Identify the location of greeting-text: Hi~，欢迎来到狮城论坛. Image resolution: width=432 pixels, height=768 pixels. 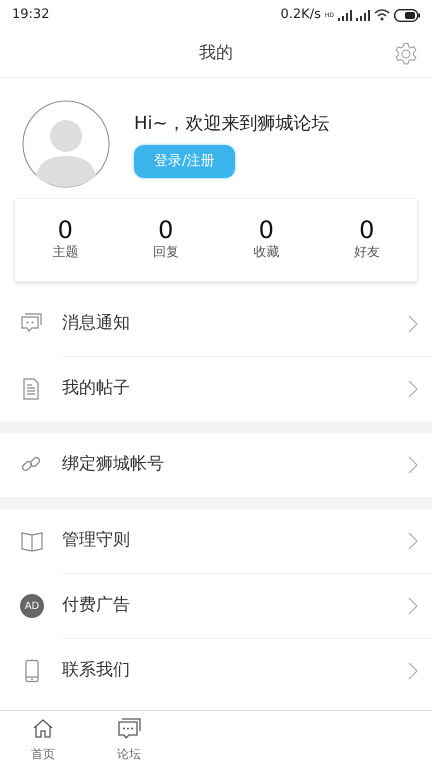
(232, 124).